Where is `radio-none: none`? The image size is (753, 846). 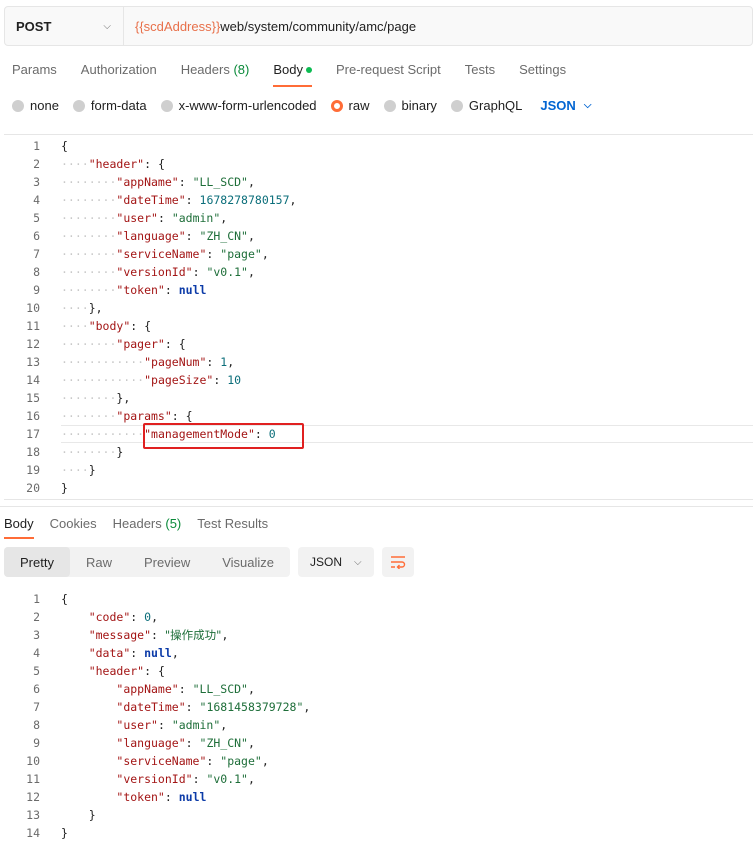 radio-none: none is located at coordinates (35, 105).